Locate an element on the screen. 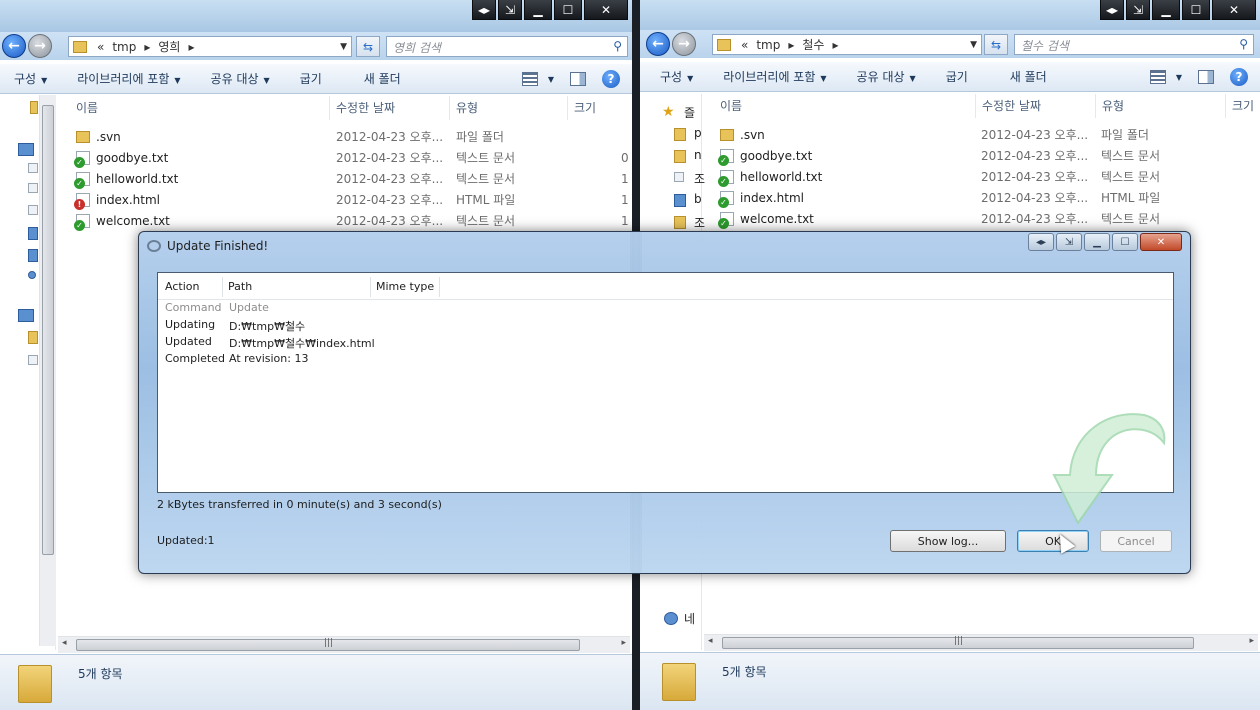  breadcrumb-current: 영희 is located at coordinates (169, 46).